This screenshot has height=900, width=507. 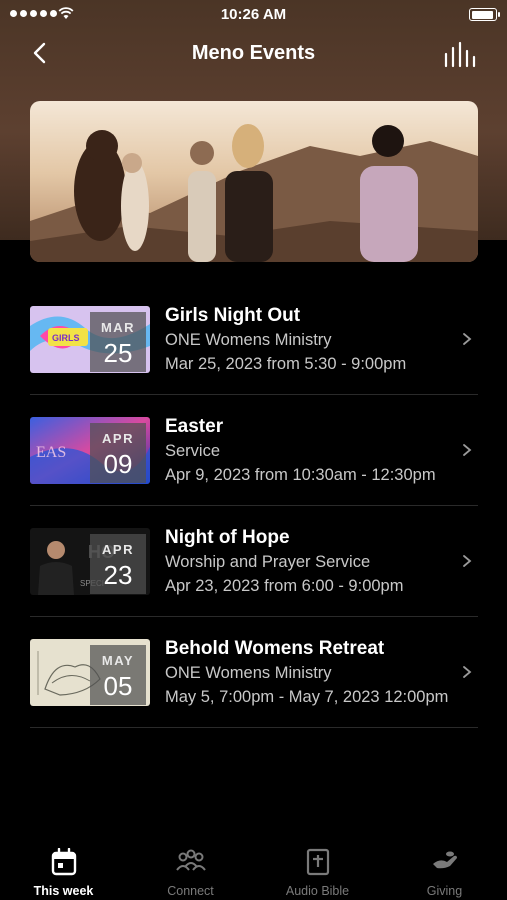 I want to click on event-datetime: Apr 23, 2023 from 6:00 - 9:00pm, so click(x=284, y=586).